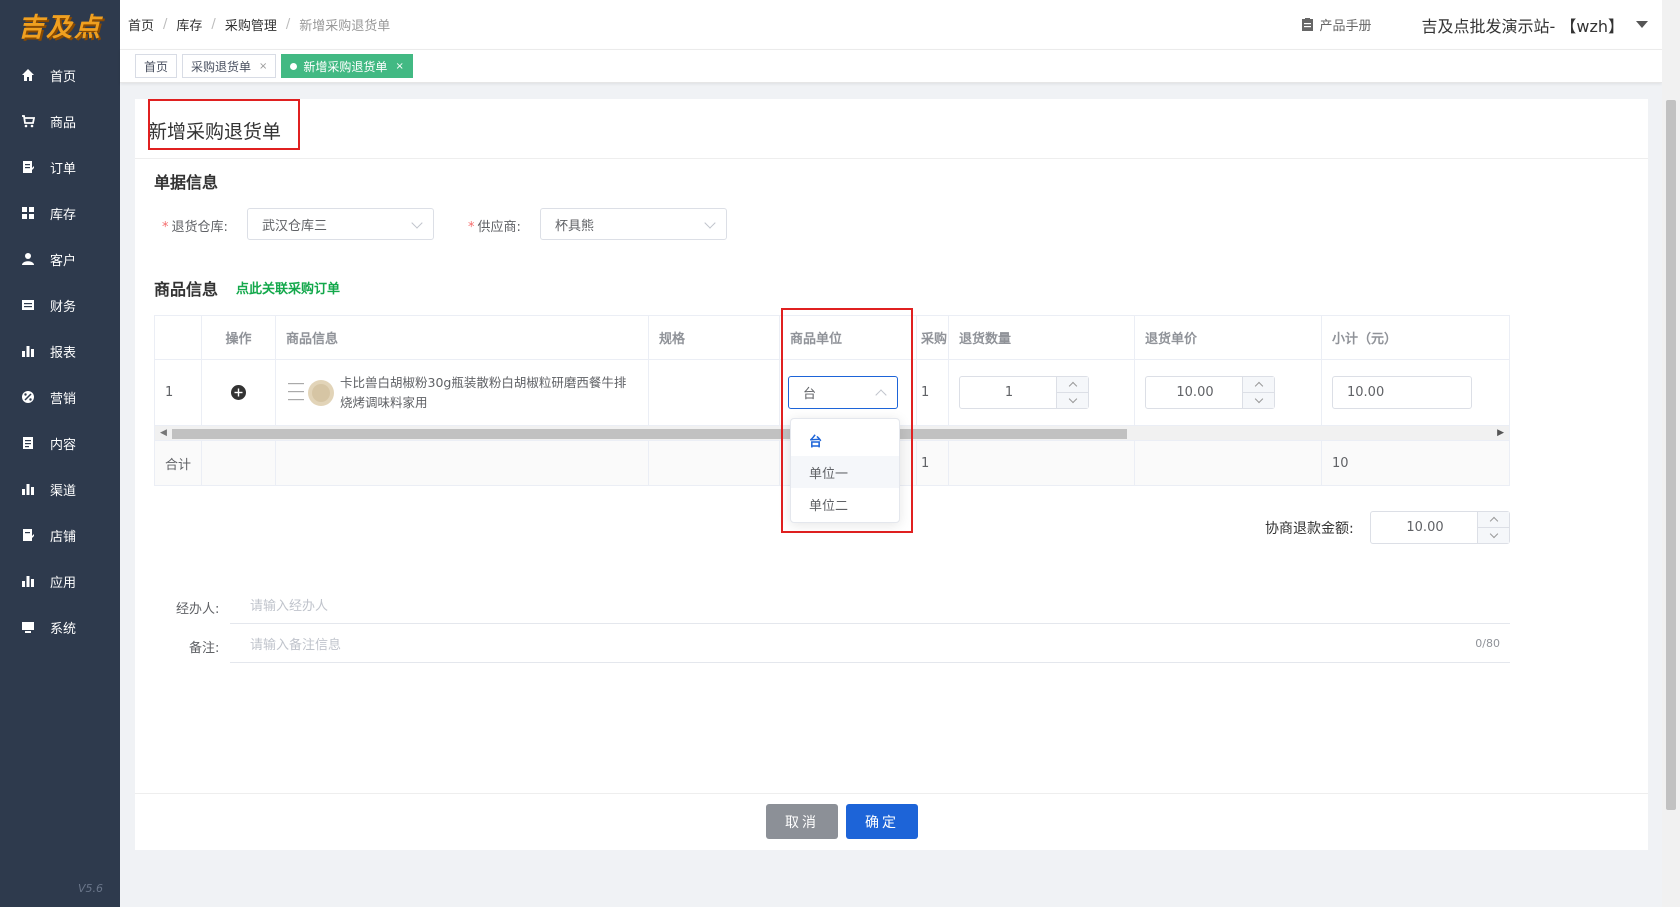 This screenshot has height=907, width=1680. What do you see at coordinates (28, 627) in the screenshot?
I see `monitor-icon` at bounding box center [28, 627].